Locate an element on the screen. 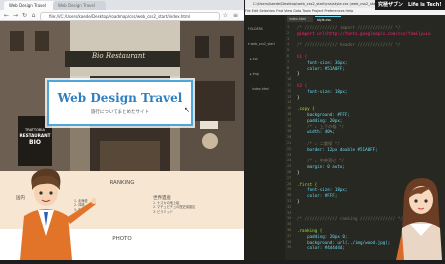 The image size is (445, 264). line-number: 5 is located at coordinates (288, 50).